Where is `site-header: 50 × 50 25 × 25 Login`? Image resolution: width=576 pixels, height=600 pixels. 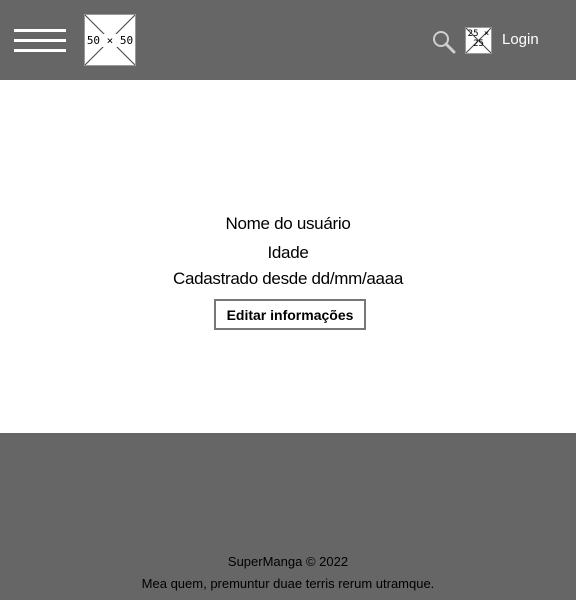
site-header: 50 × 50 25 × 25 Login is located at coordinates (288, 40).